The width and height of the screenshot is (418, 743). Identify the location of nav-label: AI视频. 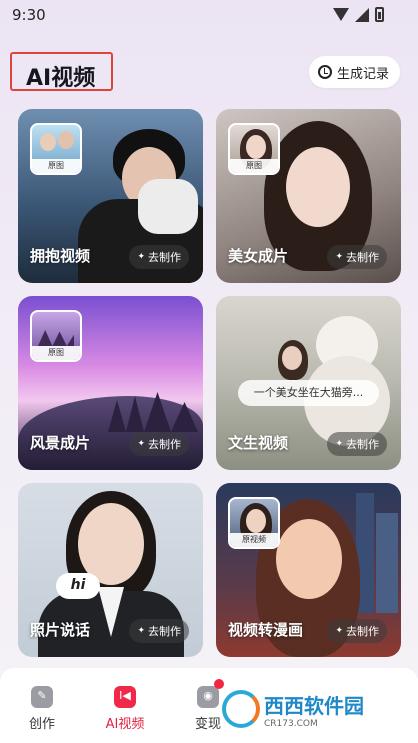
(125, 724).